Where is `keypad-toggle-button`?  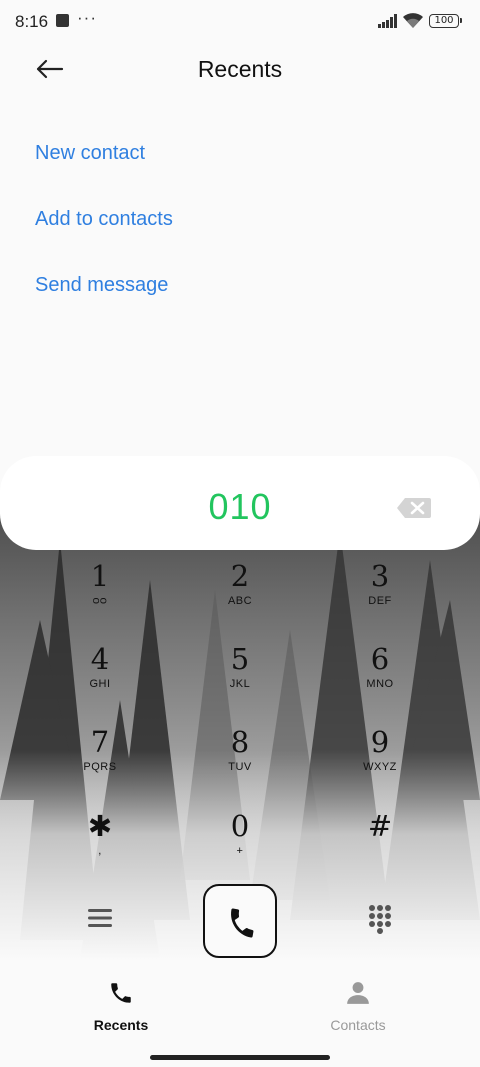
keypad-toggle-button is located at coordinates (380, 919).